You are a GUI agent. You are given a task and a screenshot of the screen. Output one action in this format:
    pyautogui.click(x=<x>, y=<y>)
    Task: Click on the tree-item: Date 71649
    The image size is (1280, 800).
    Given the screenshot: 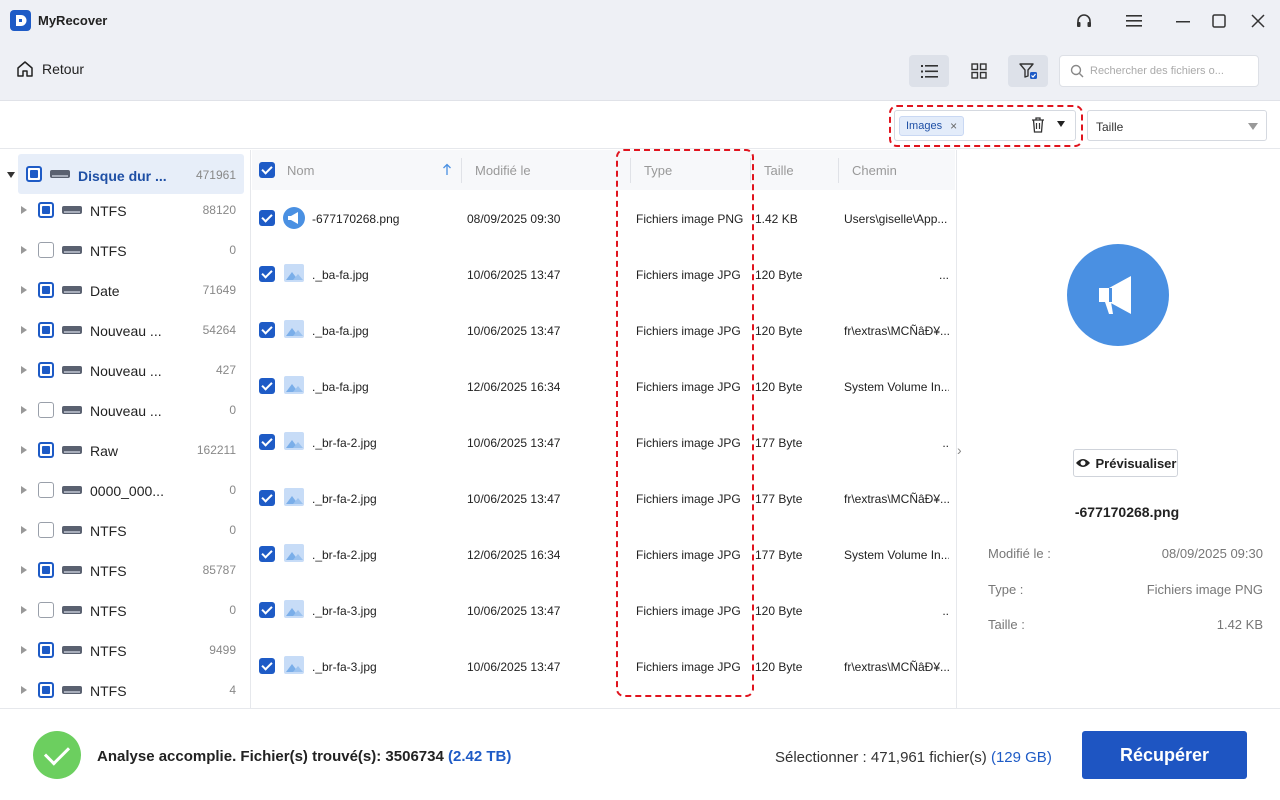 What is the action you would take?
    pyautogui.click(x=125, y=290)
    